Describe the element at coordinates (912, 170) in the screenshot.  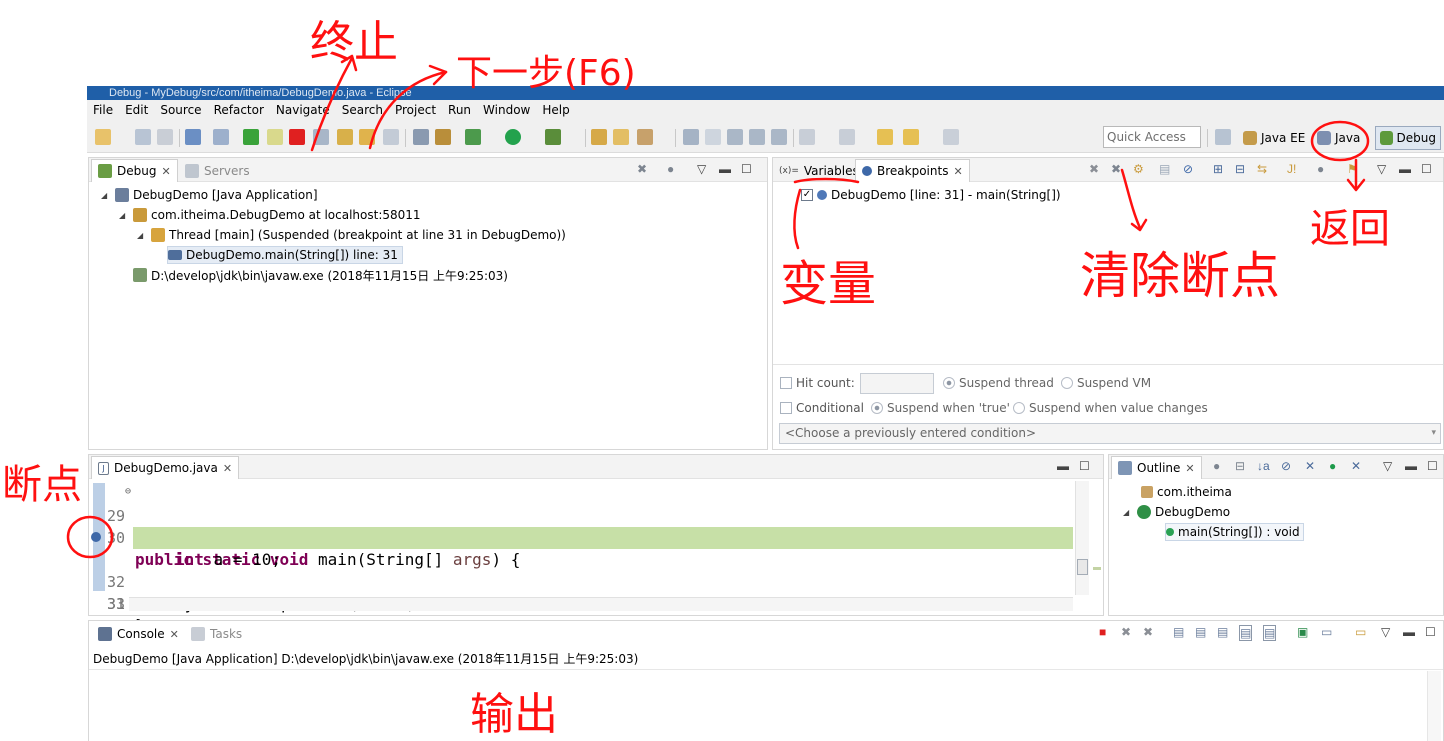
I see `tab-breakpoints: Breakpoints ✕` at that location.